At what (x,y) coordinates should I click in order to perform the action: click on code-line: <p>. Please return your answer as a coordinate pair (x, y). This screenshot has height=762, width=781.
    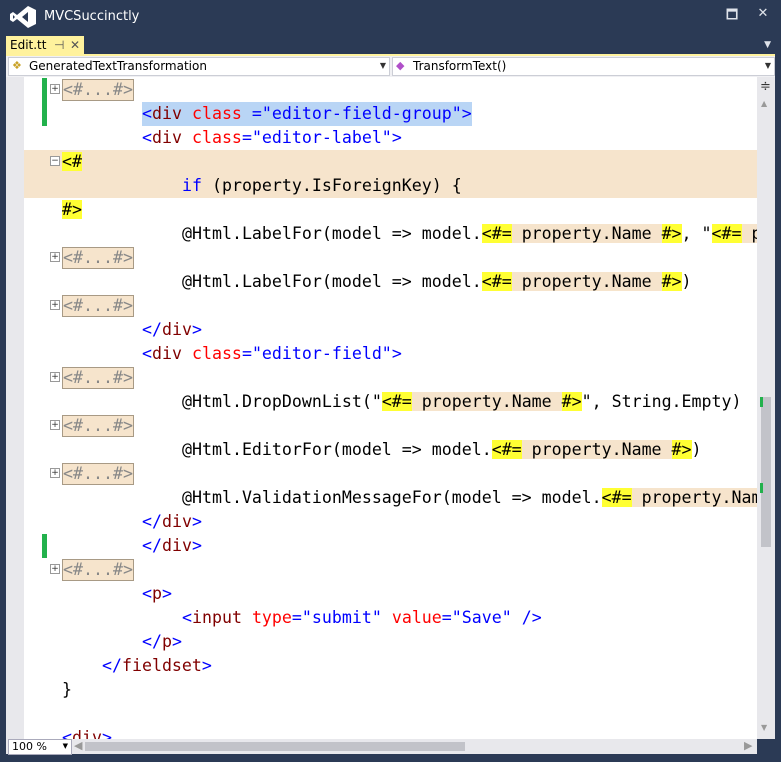
    Looking at the image, I should click on (390, 594).